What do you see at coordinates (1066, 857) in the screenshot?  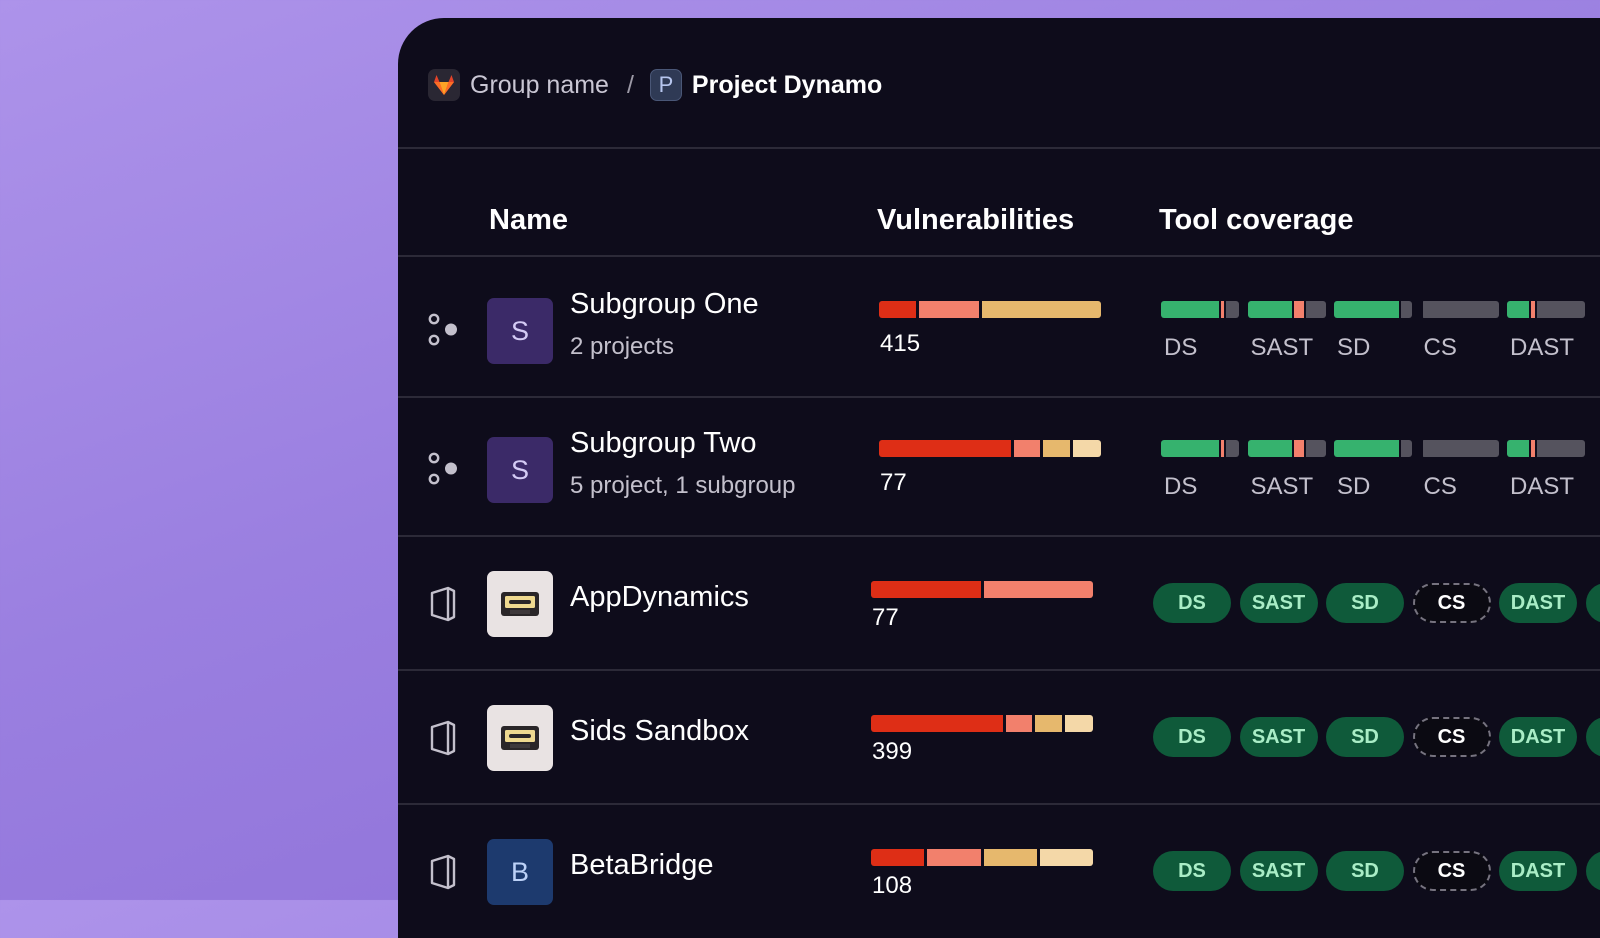 I see `severity-segment-low` at bounding box center [1066, 857].